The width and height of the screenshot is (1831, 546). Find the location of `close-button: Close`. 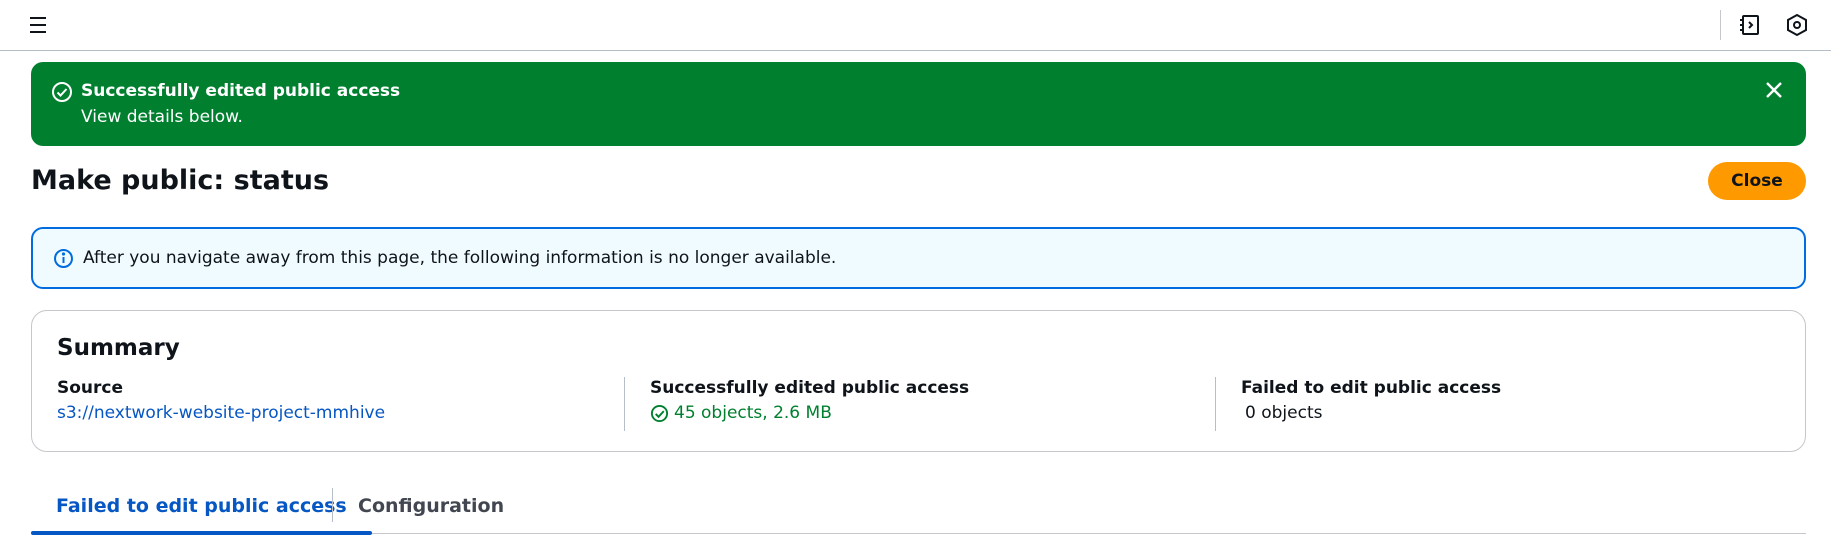

close-button: Close is located at coordinates (1757, 181).